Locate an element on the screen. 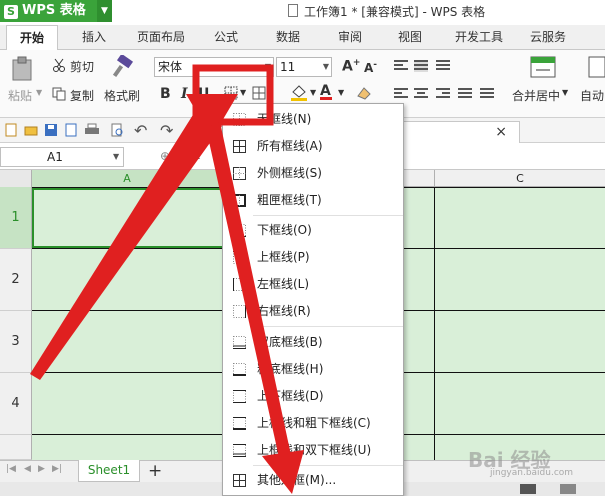  first-sheet-icon: |◀ is located at coordinates (11, 469).